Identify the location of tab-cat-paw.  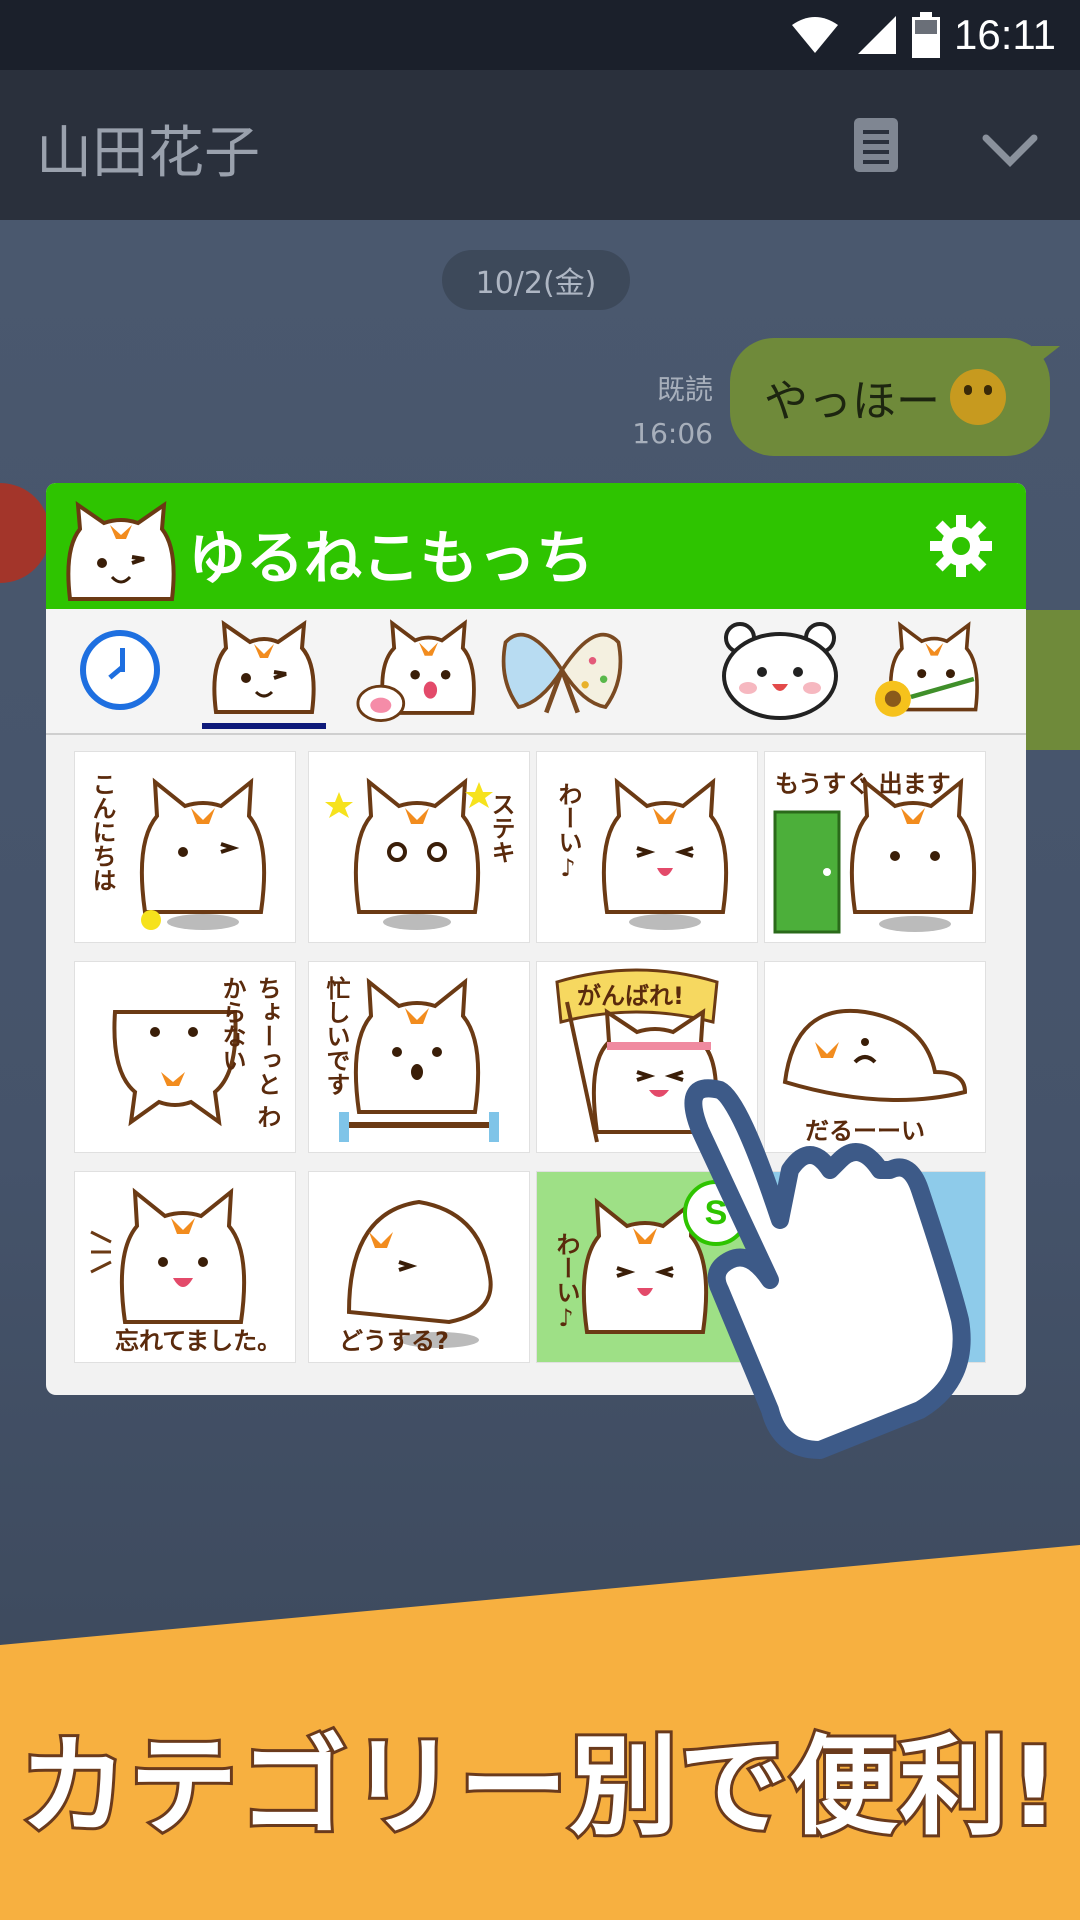
(418, 670).